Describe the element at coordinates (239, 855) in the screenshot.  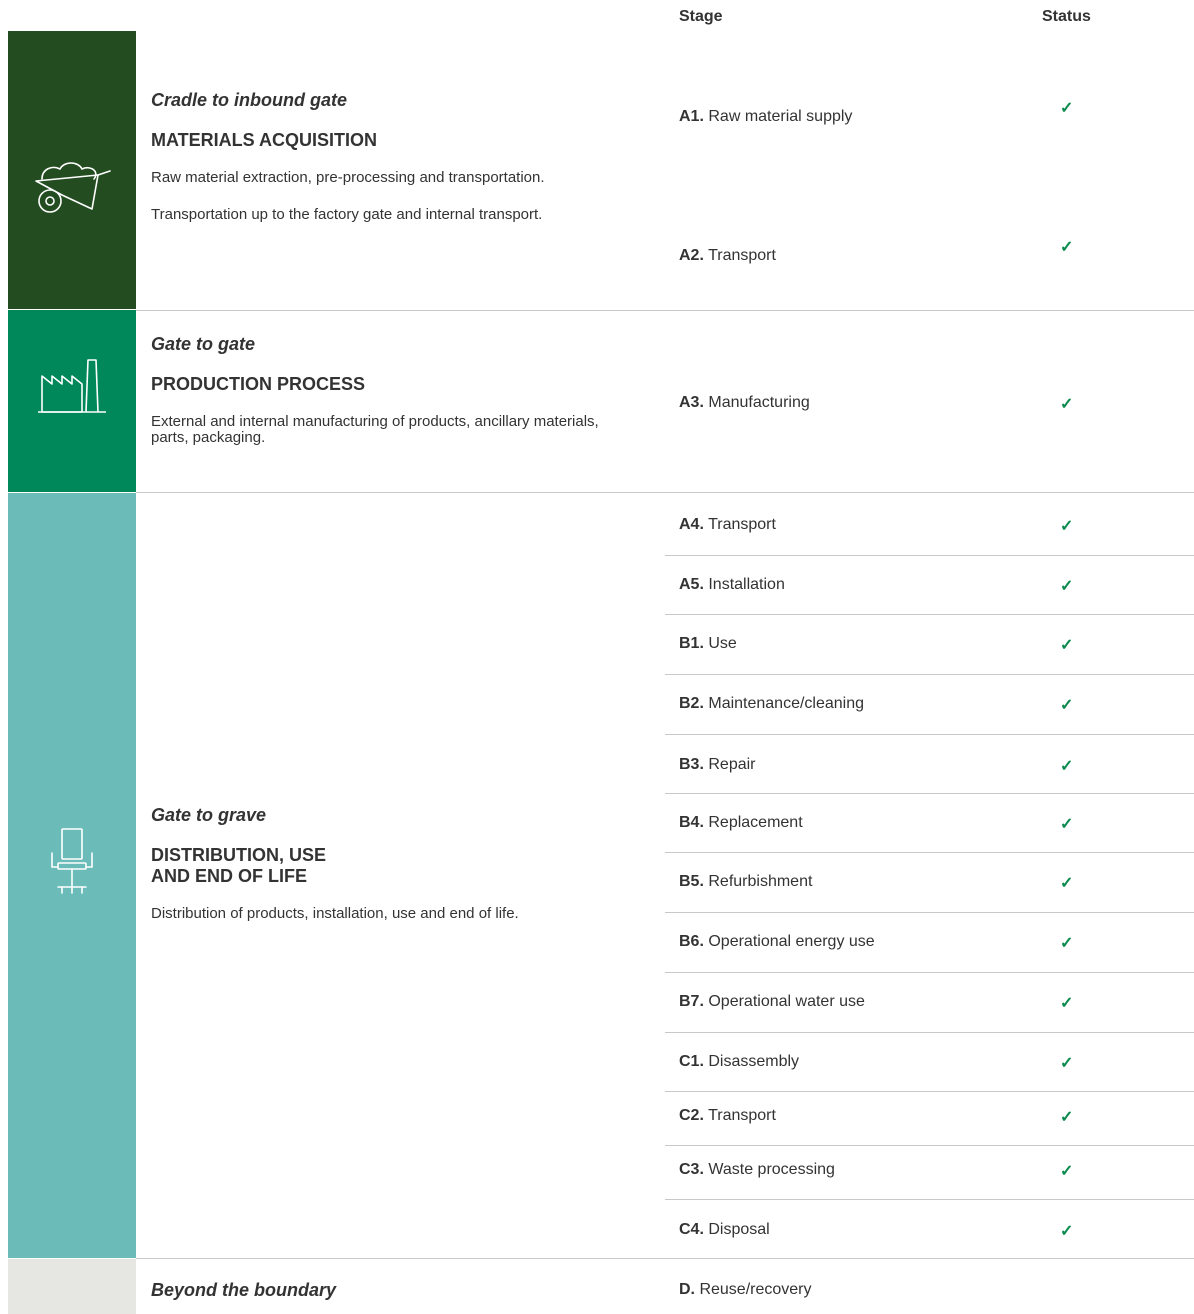
I see `section-title-line: DISTRIBUTION, USE` at that location.